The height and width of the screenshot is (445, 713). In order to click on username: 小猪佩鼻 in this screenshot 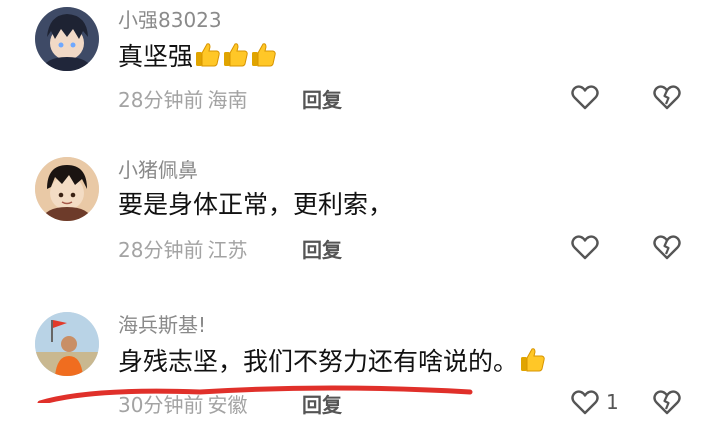, I will do `click(158, 168)`.